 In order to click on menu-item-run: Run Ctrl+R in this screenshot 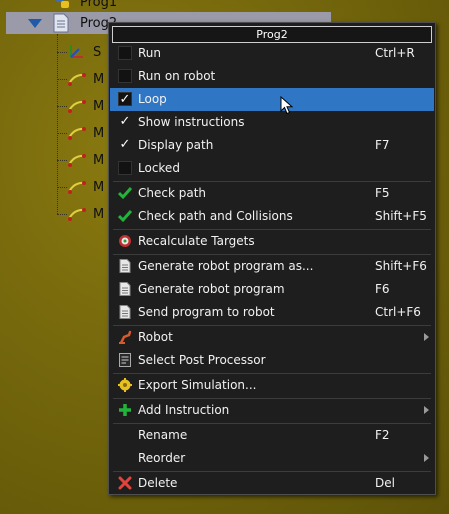, I will do `click(272, 53)`.